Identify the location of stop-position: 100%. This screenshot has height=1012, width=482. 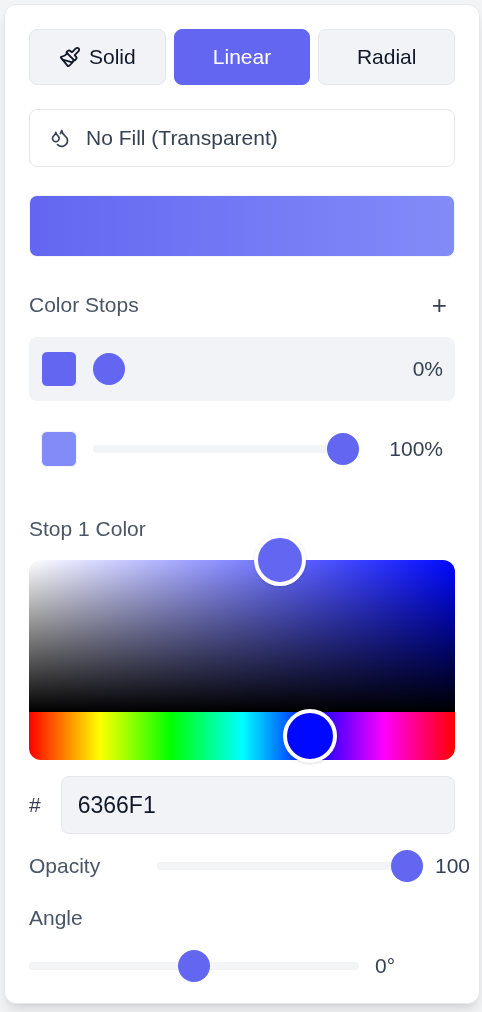
(415, 448).